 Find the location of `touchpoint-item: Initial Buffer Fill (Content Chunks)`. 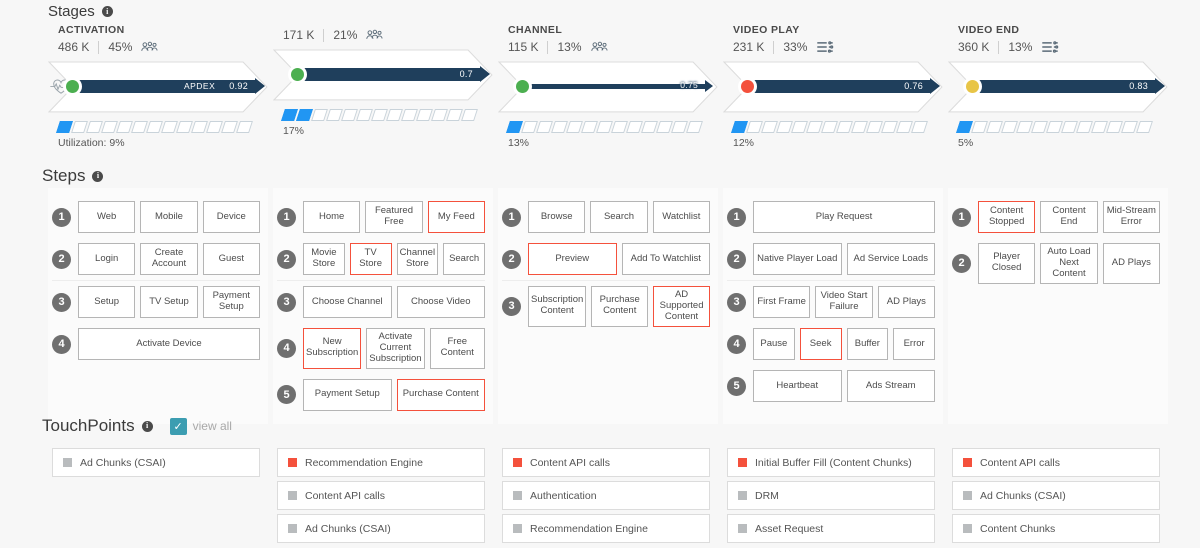

touchpoint-item: Initial Buffer Fill (Content Chunks) is located at coordinates (831, 462).